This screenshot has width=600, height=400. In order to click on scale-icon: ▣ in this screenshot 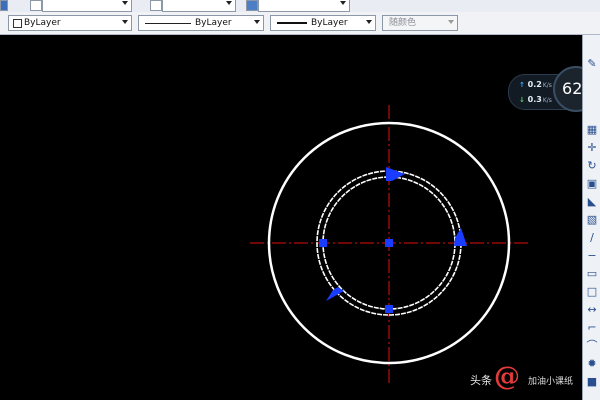, I will do `click(592, 183)`.